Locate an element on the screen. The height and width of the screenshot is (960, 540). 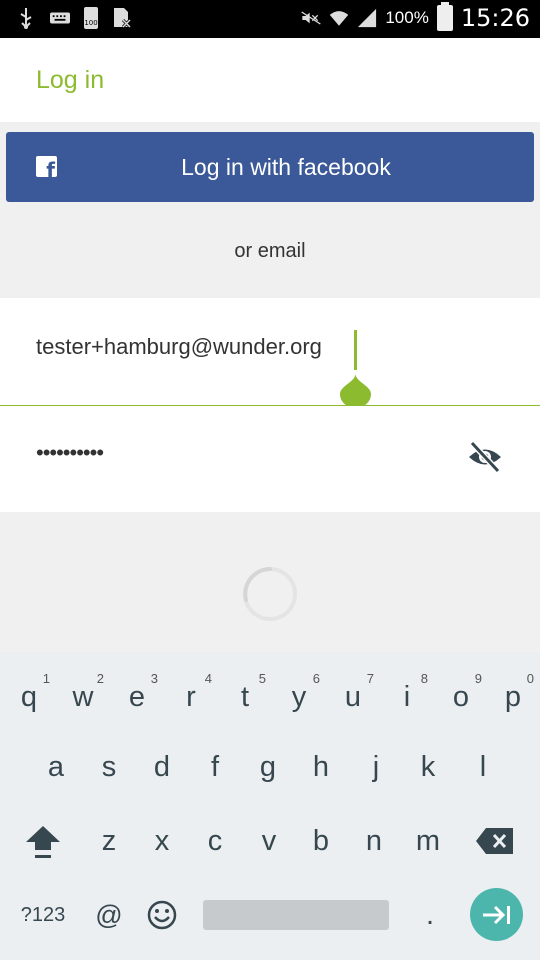
status-bar-right: 100% 15:26 is located at coordinates (415, 17).